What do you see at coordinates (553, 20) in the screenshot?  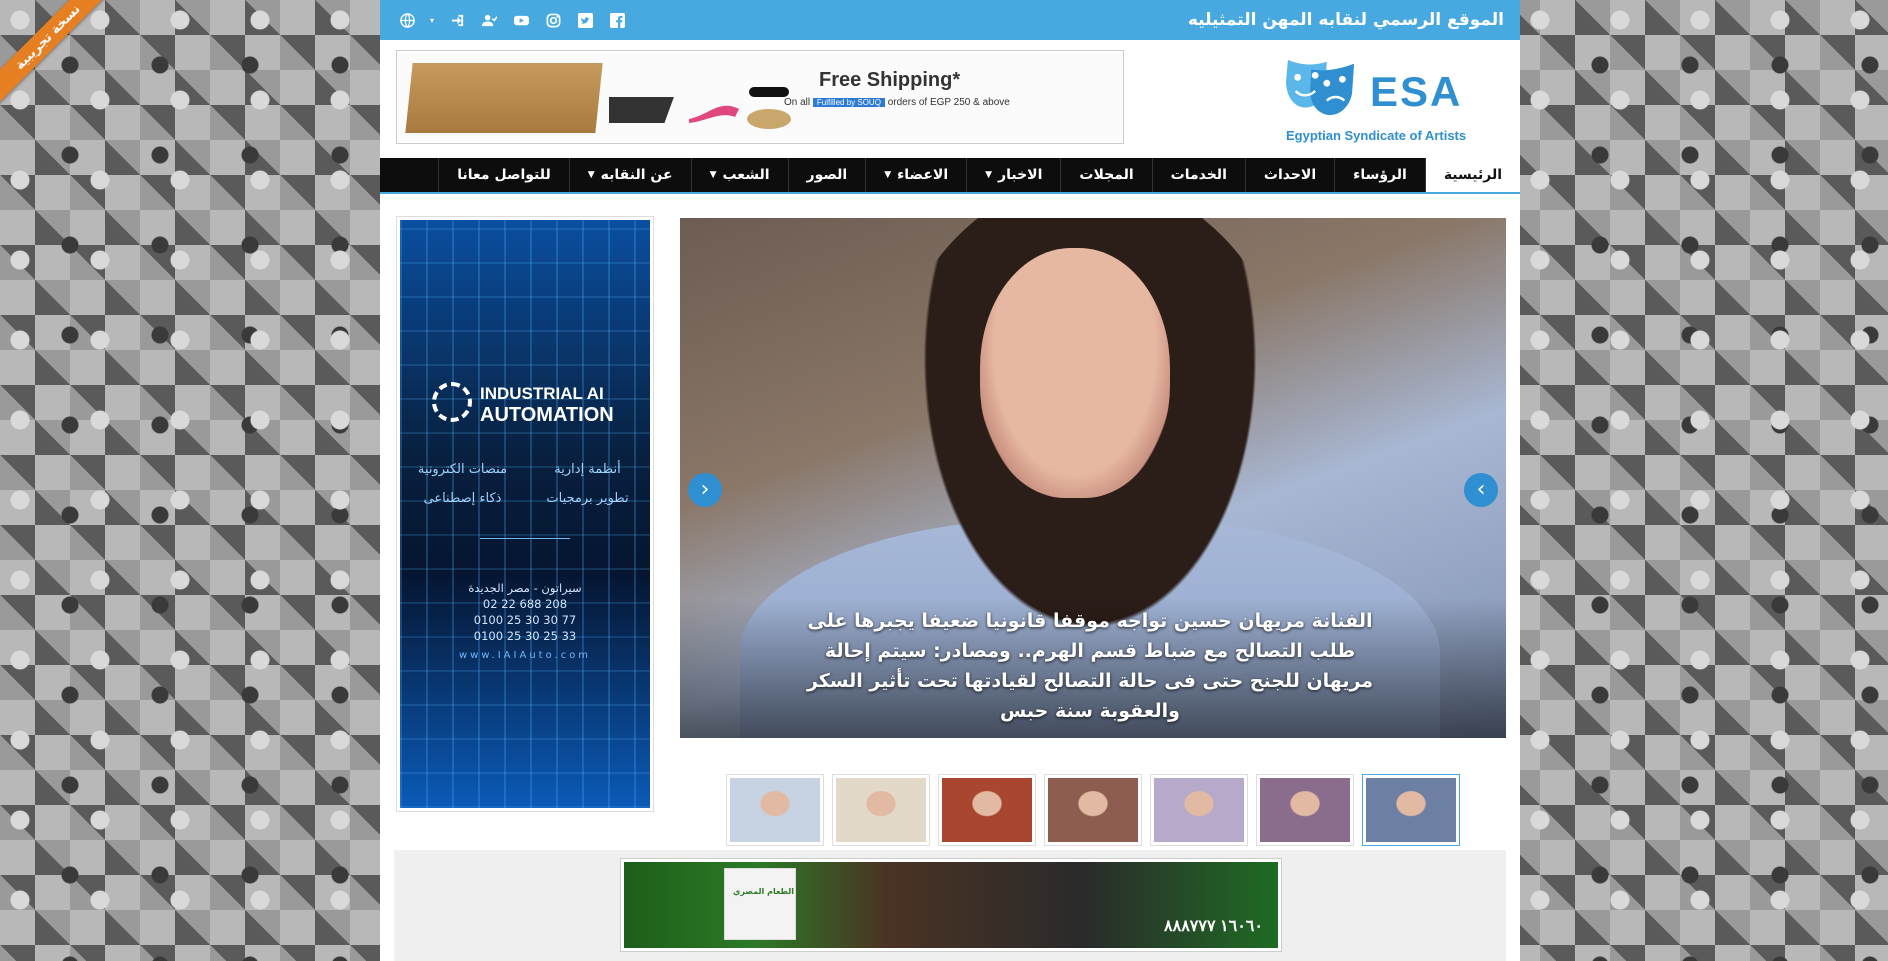 I see `instagram-icon` at bounding box center [553, 20].